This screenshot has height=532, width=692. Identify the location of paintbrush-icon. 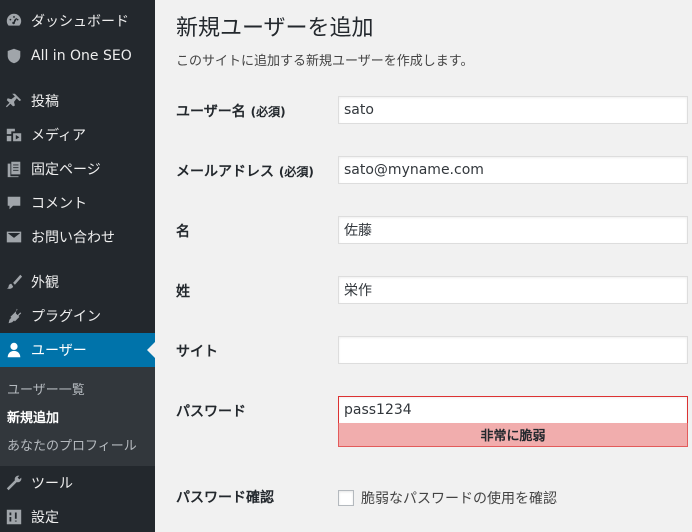
(14, 282).